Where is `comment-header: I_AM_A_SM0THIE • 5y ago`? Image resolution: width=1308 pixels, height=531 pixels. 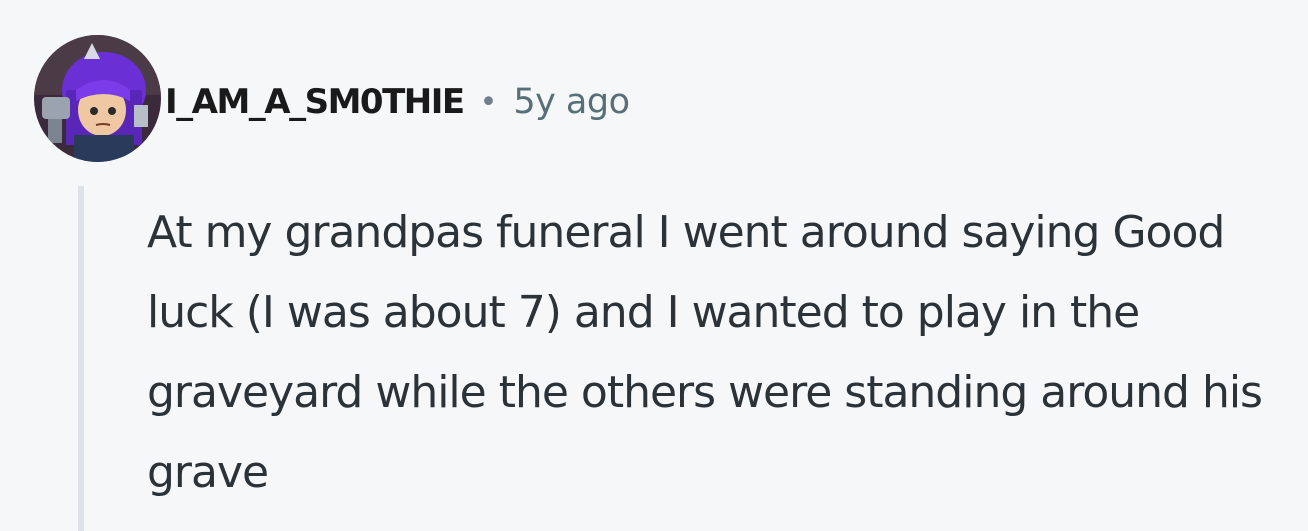 comment-header: I_AM_A_SM0THIE • 5y ago is located at coordinates (397, 102).